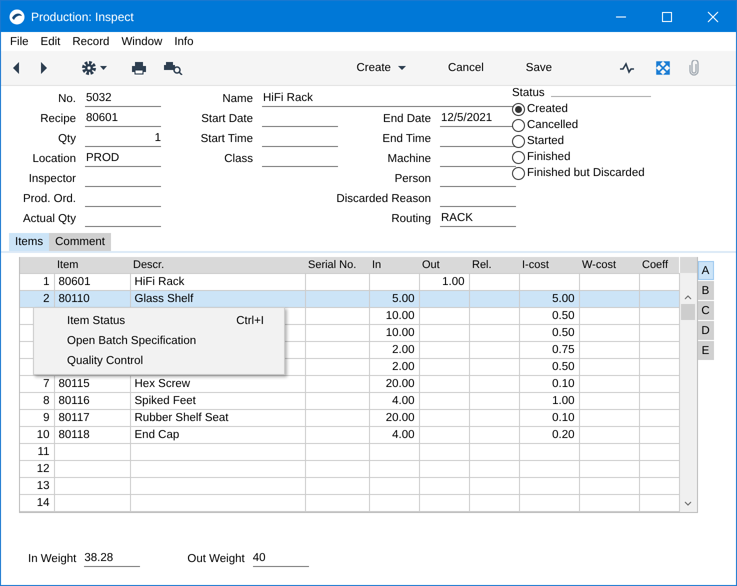  What do you see at coordinates (394, 315) in the screenshot?
I see `table-cell: 10.00` at bounding box center [394, 315].